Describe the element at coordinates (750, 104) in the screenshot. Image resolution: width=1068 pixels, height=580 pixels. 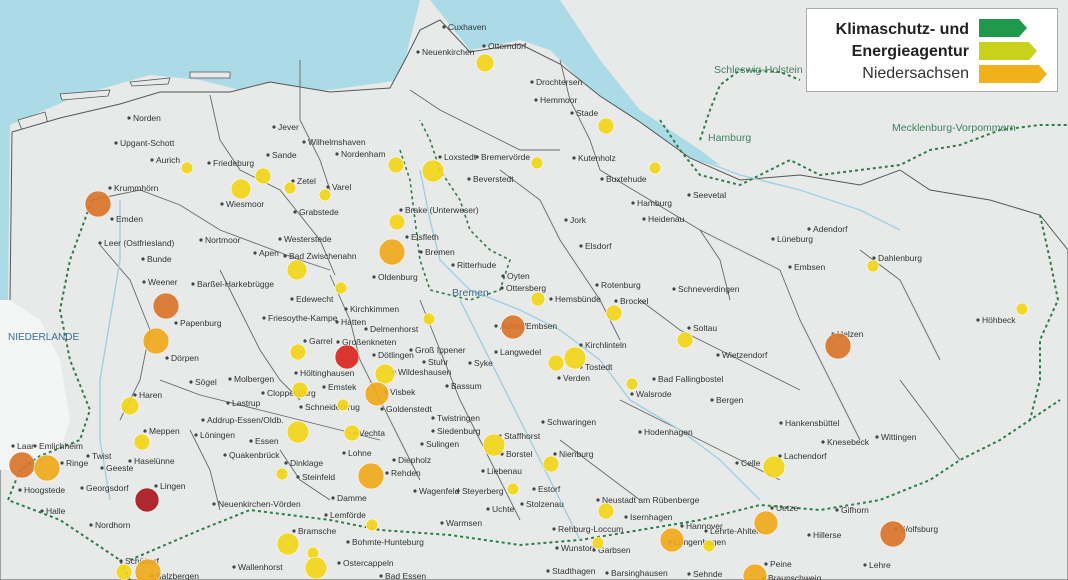
I see `state-border-sh` at that location.